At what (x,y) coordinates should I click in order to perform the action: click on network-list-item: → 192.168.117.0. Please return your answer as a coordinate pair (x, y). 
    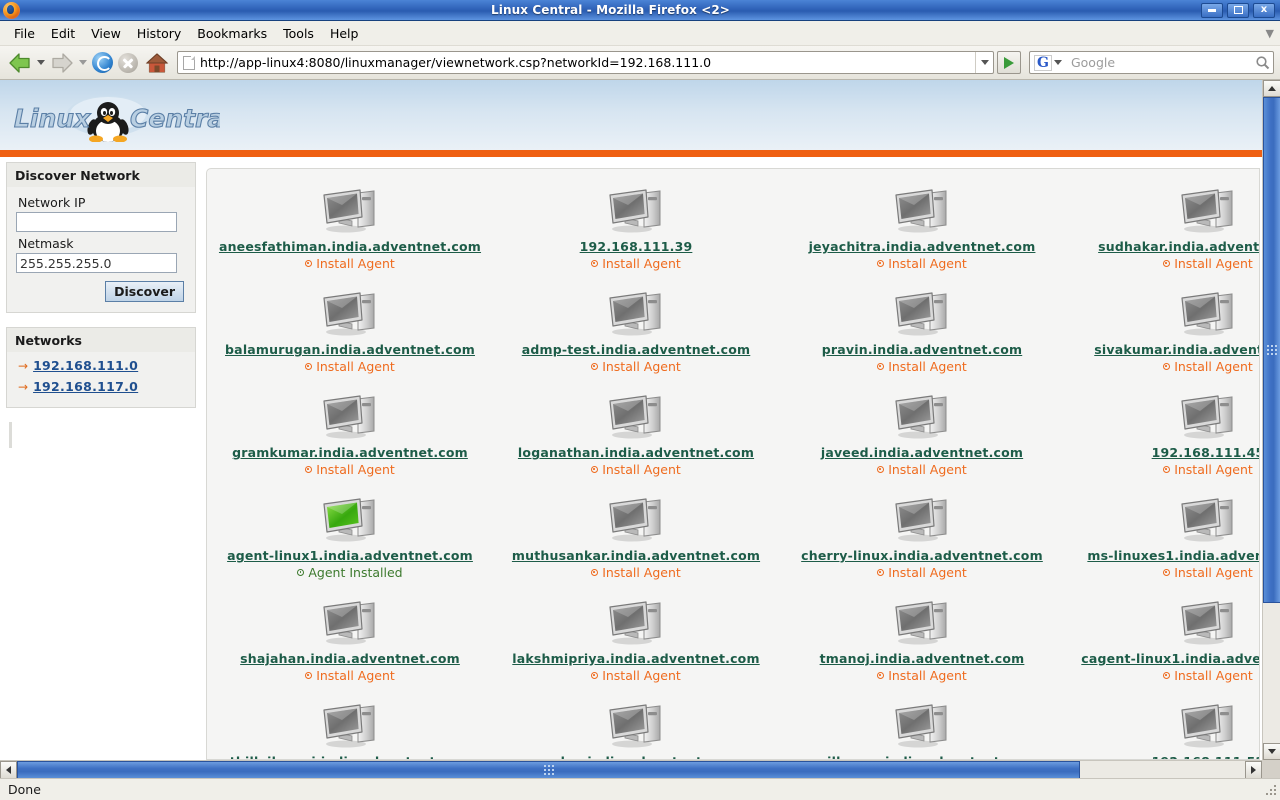
    Looking at the image, I should click on (101, 386).